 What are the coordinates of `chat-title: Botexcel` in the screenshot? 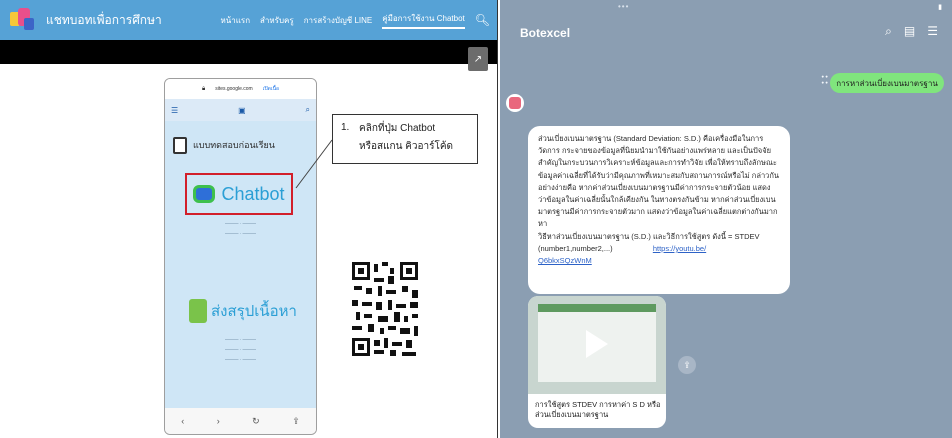 It's located at (545, 33).